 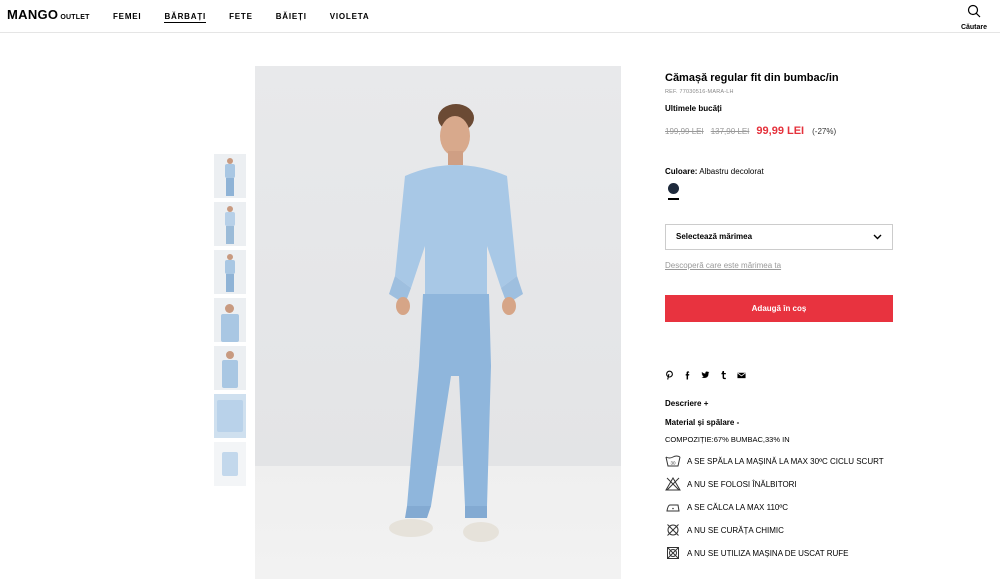 I want to click on nav-item-femei: FEMEI, so click(x=127, y=17).